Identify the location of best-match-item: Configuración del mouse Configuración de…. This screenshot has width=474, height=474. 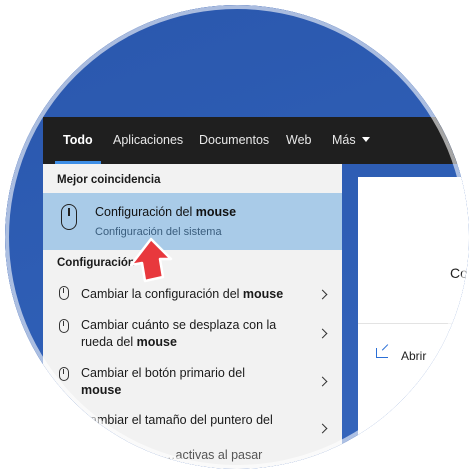
(192, 221).